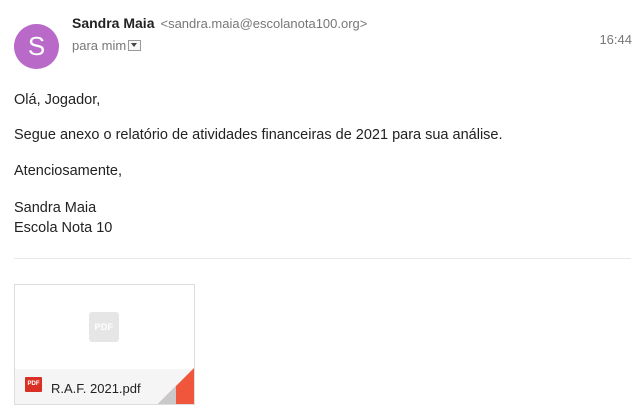 The height and width of the screenshot is (418, 644). I want to click on attachments-divider, so click(322, 258).